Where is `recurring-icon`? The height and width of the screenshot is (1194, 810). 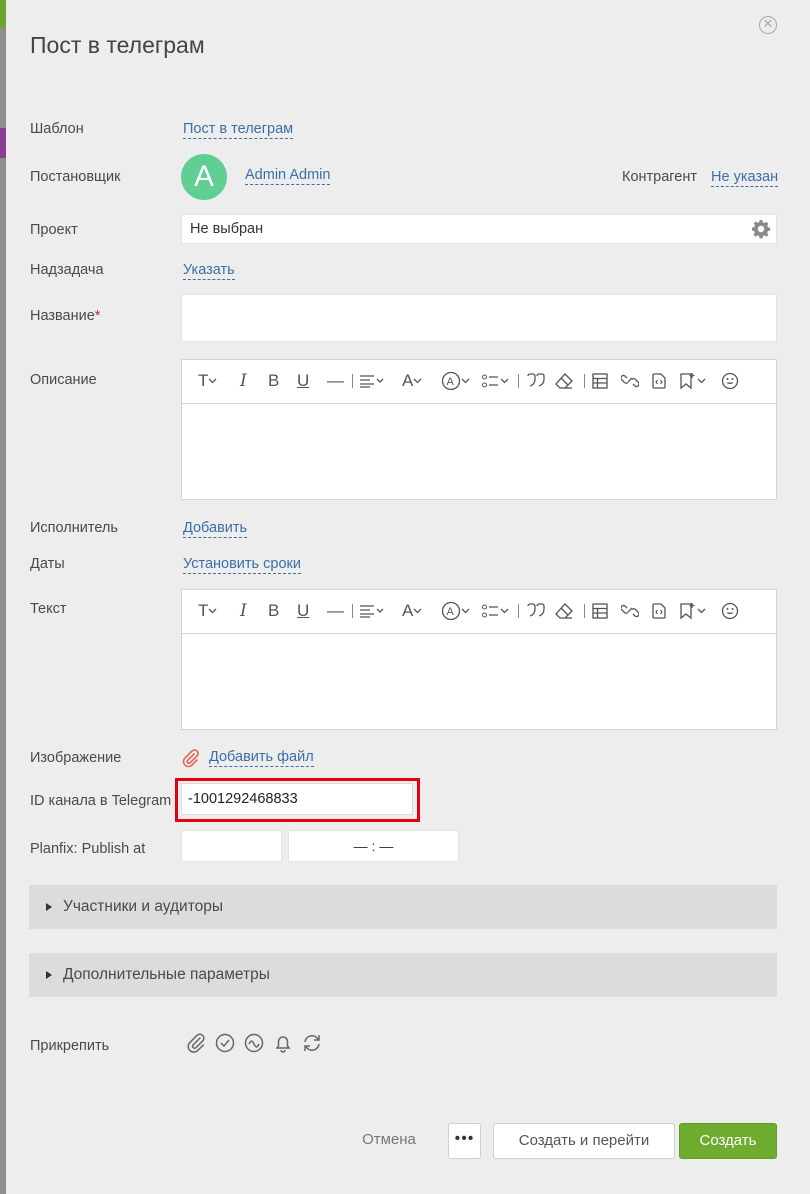 recurring-icon is located at coordinates (312, 1043).